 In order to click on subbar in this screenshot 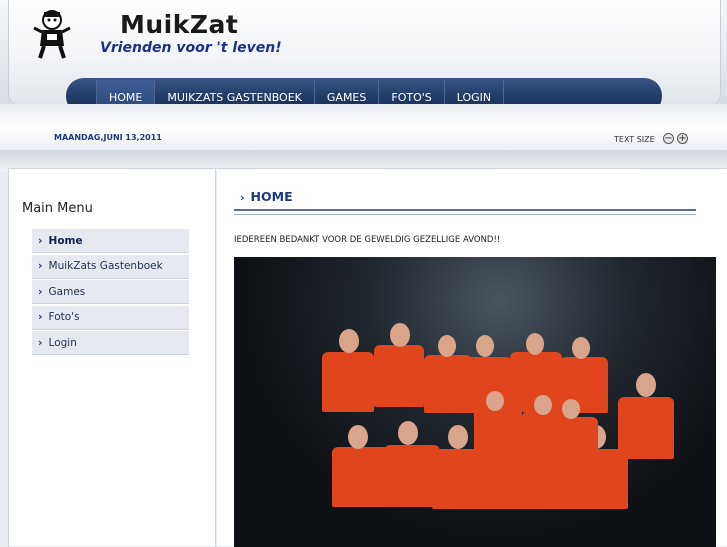, I will do `click(363, 129)`.